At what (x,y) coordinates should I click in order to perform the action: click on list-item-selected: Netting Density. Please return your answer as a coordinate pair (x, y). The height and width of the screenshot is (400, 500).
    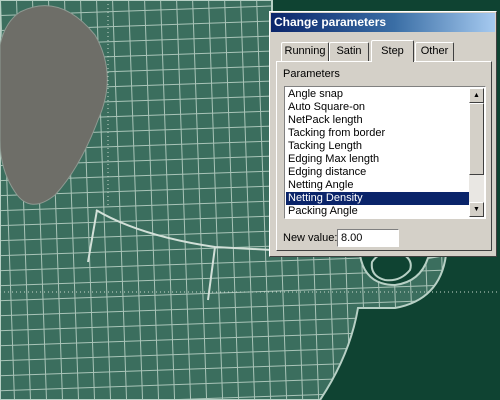
    Looking at the image, I should click on (378, 198).